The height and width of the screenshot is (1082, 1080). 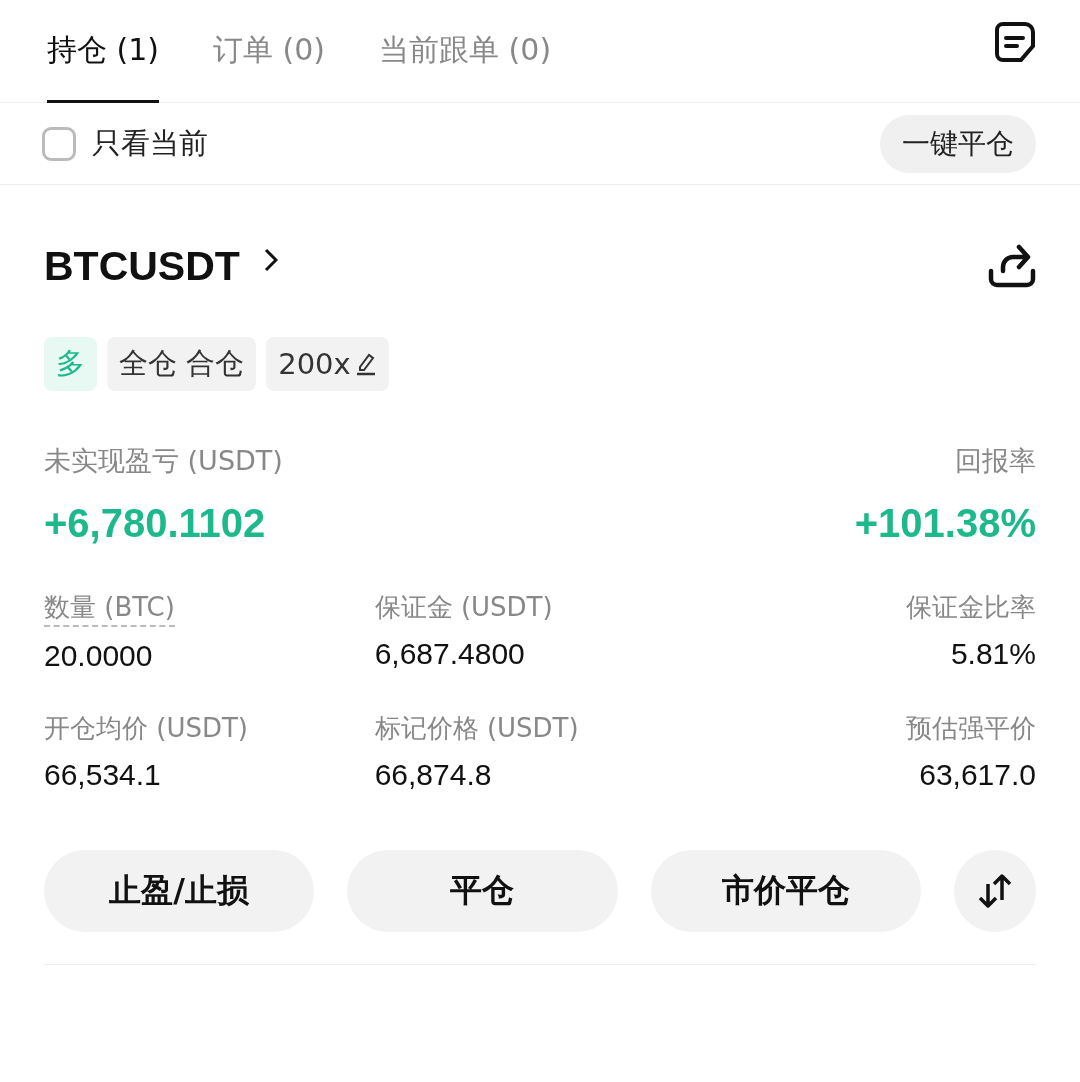 What do you see at coordinates (146, 728) in the screenshot?
I see `metric-label: 开仓均价 (USDT)` at bounding box center [146, 728].